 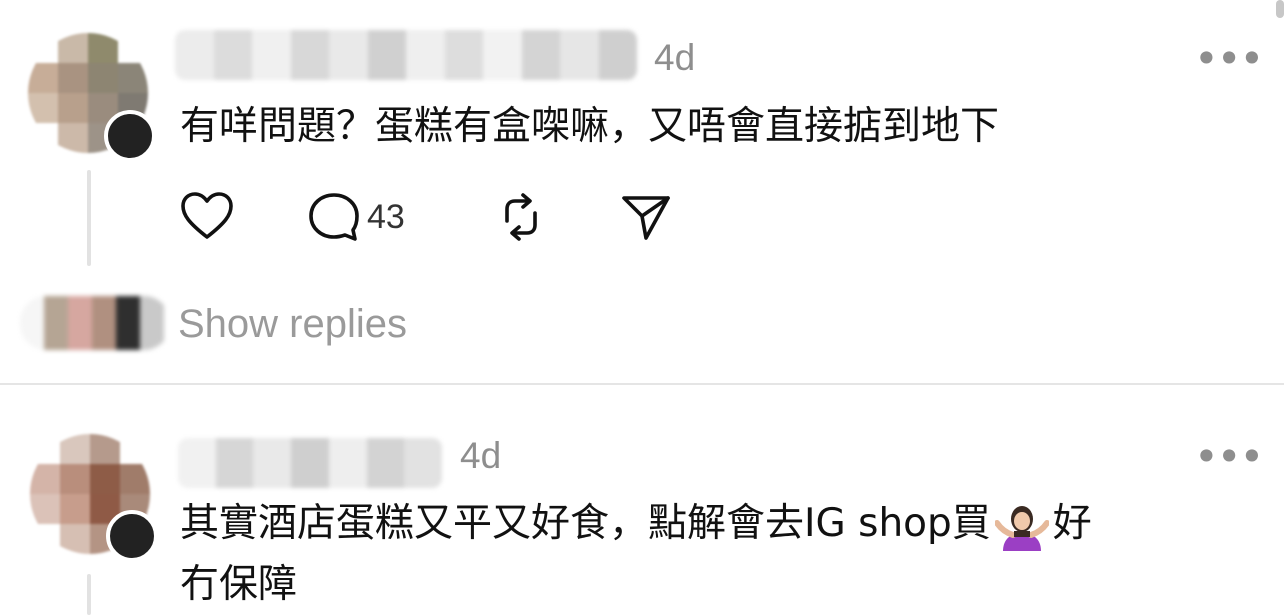 I want to click on heart-icon, so click(x=207, y=215).